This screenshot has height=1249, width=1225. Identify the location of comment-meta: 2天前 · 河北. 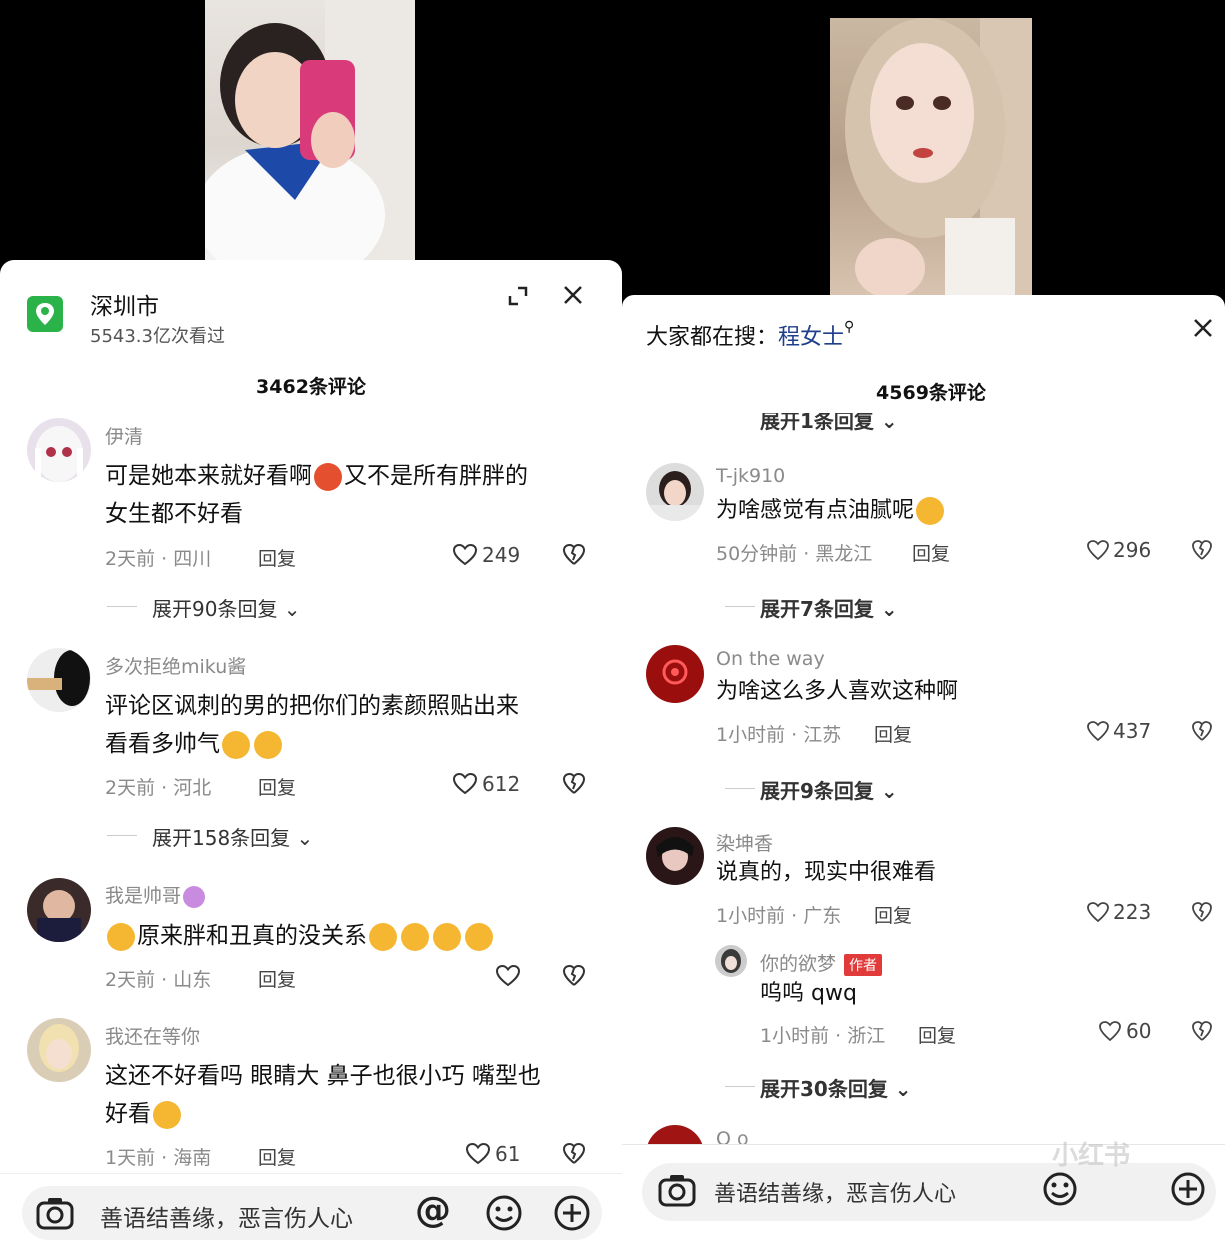
(158, 788).